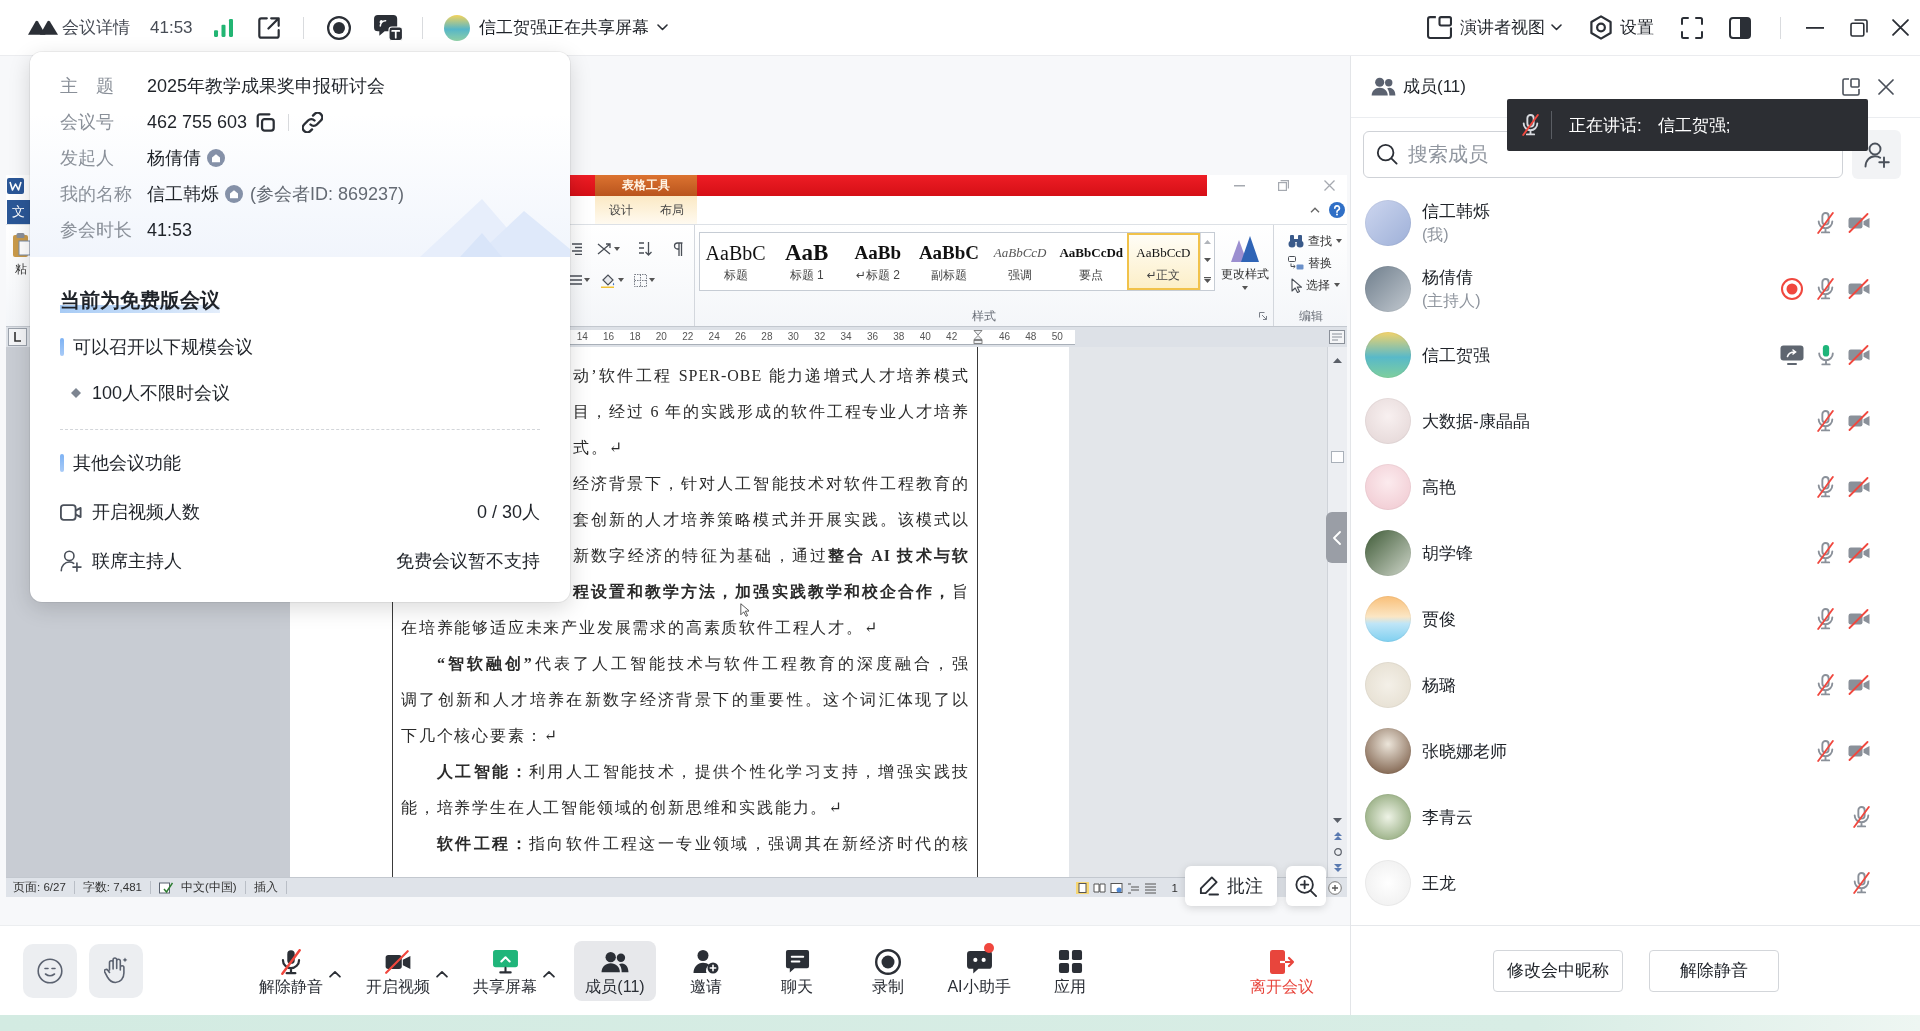 This screenshot has height=1031, width=1920. What do you see at coordinates (1335, 887) in the screenshot?
I see `zoom-in-icon` at bounding box center [1335, 887].